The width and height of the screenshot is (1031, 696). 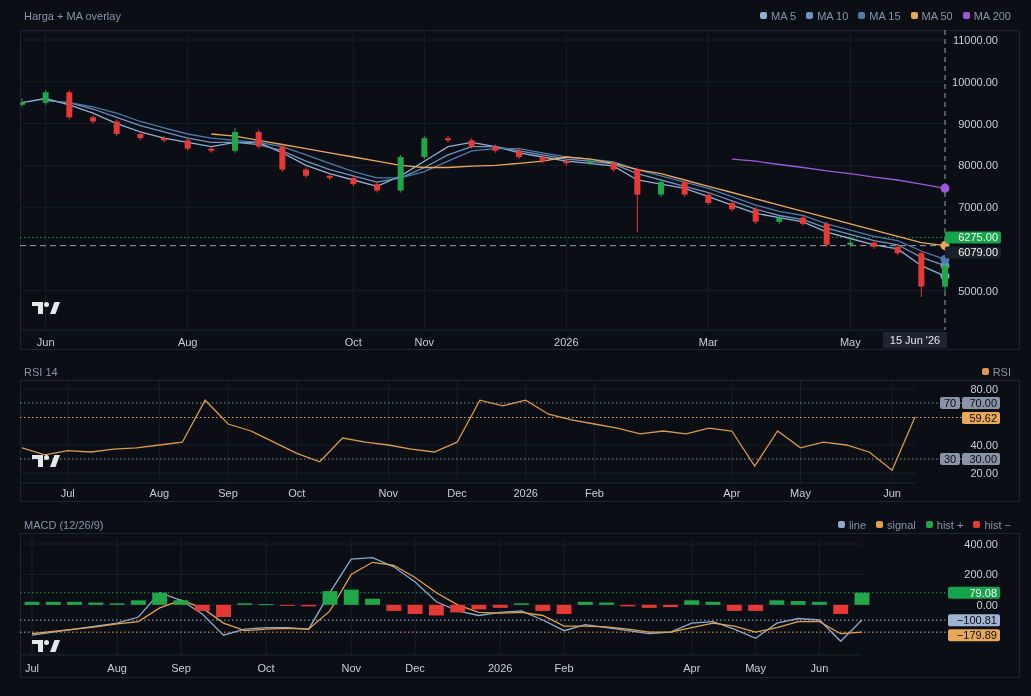 What do you see at coordinates (983, 592) in the screenshot?
I see `ref-line-label: 79.08` at bounding box center [983, 592].